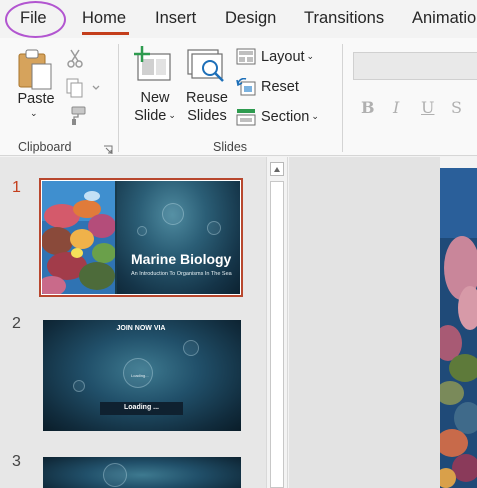 This screenshot has width=477, height=488. What do you see at coordinates (246, 119) in the screenshot?
I see `section-icon` at bounding box center [246, 119].